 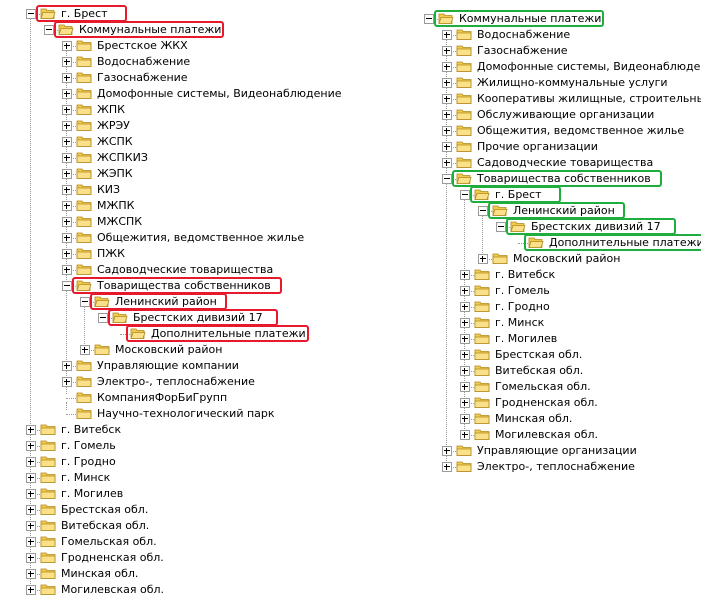 What do you see at coordinates (111, 254) in the screenshot?
I see `tree-node-label: ПЖК` at bounding box center [111, 254].